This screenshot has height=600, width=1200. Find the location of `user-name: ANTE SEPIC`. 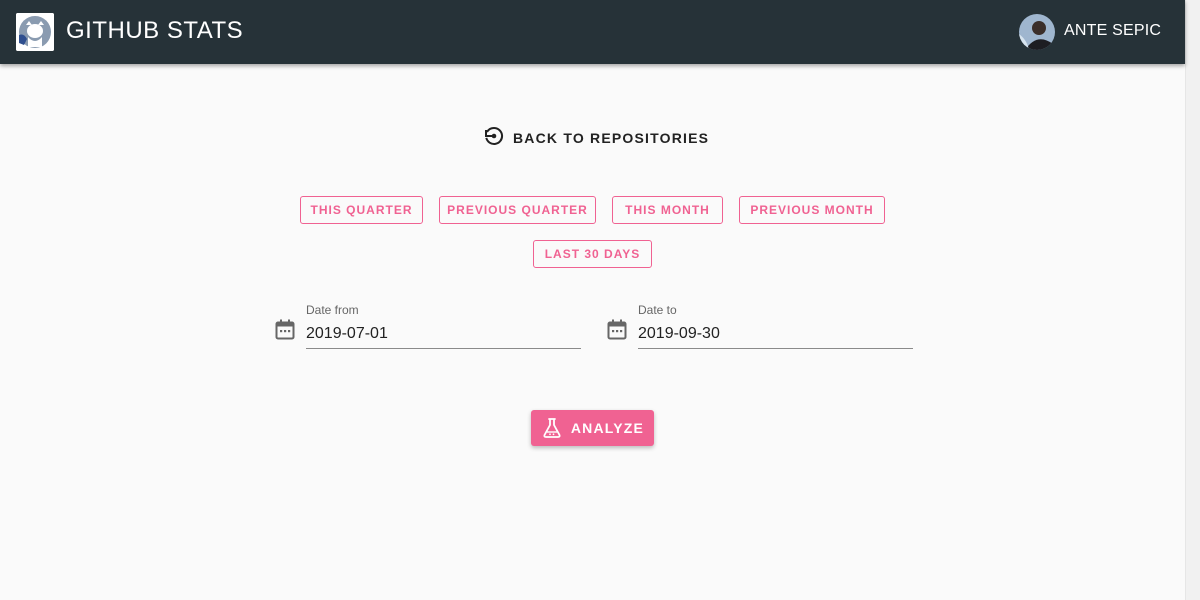

user-name: ANTE SEPIC is located at coordinates (1112, 31).